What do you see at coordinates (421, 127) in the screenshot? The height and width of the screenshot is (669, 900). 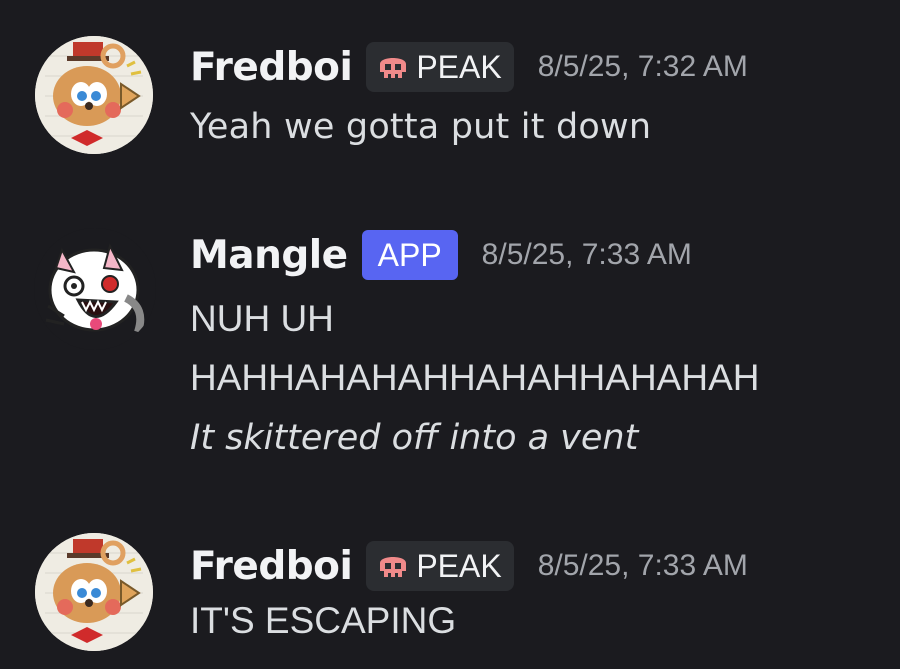 I see `message-text: Yeah we gotta put it down` at bounding box center [421, 127].